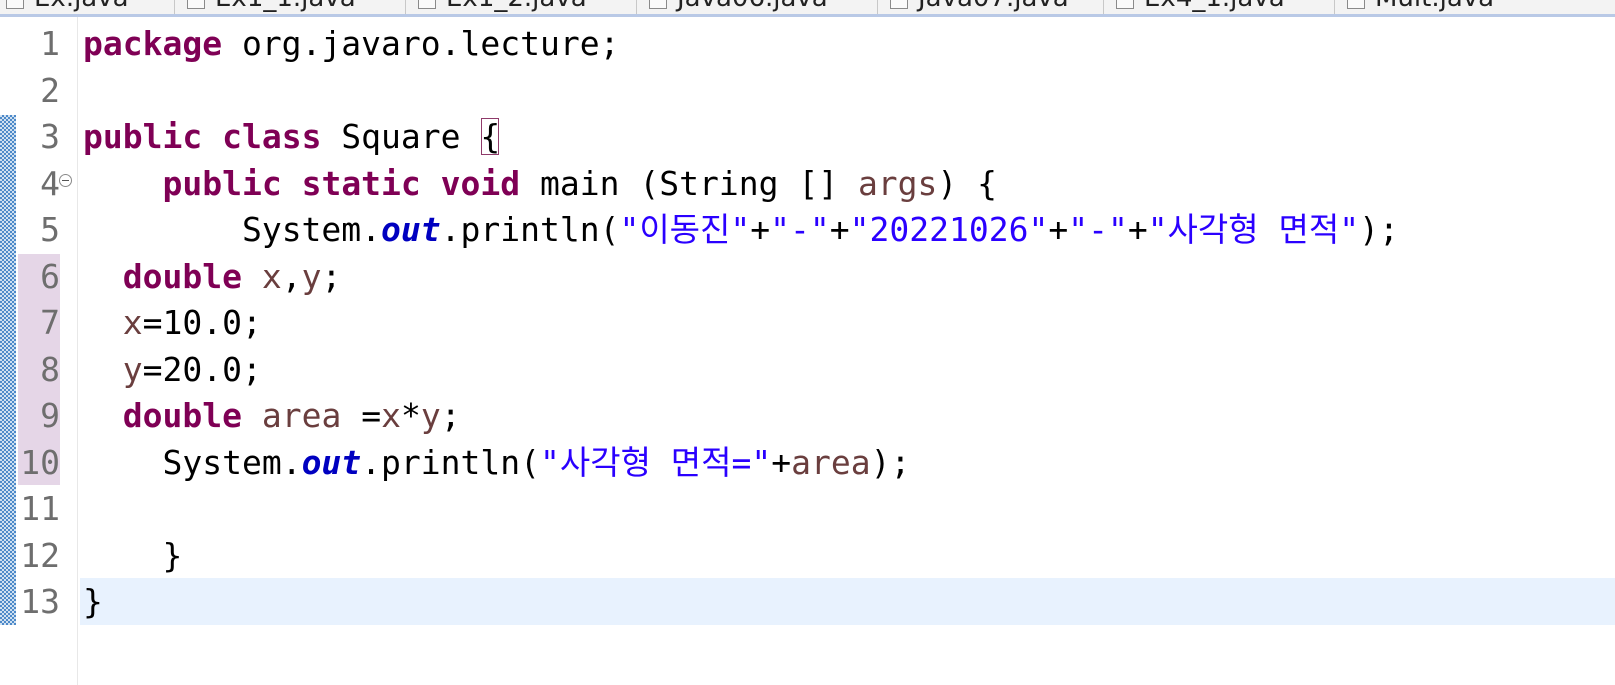 This screenshot has width=1615, height=685. I want to click on code-token: org.javaro.lecture;, so click(421, 43).